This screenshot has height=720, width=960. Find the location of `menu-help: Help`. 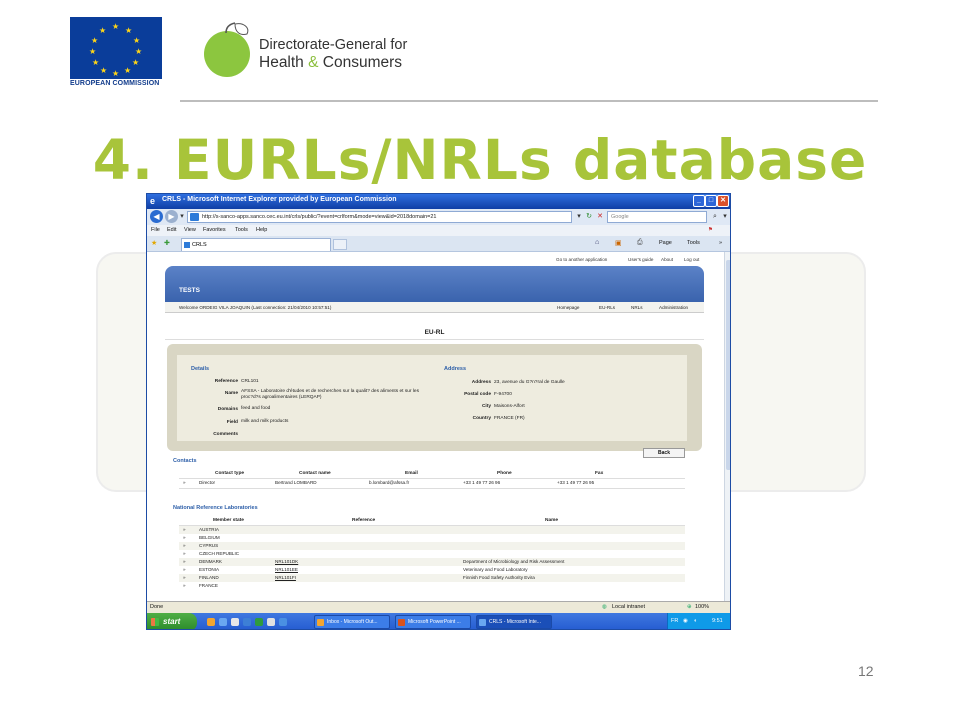

menu-help: Help is located at coordinates (261, 230).